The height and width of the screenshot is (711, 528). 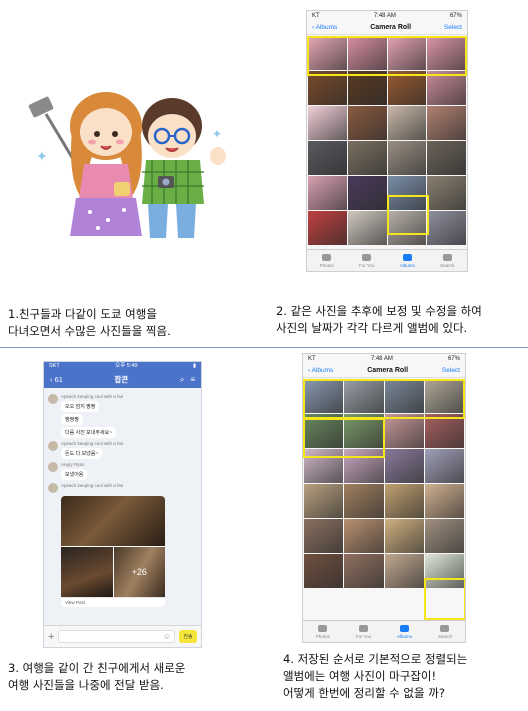 What do you see at coordinates (82, 453) in the screenshot?
I see `message-bubble: 돈도 다 보냈음~` at bounding box center [82, 453].